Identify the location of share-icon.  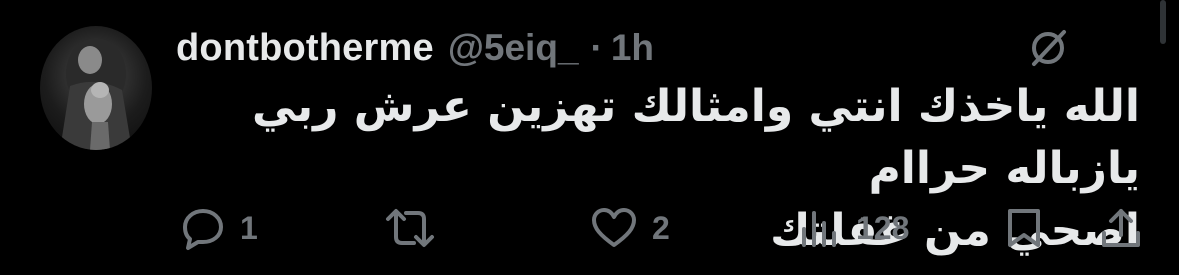
(1121, 228).